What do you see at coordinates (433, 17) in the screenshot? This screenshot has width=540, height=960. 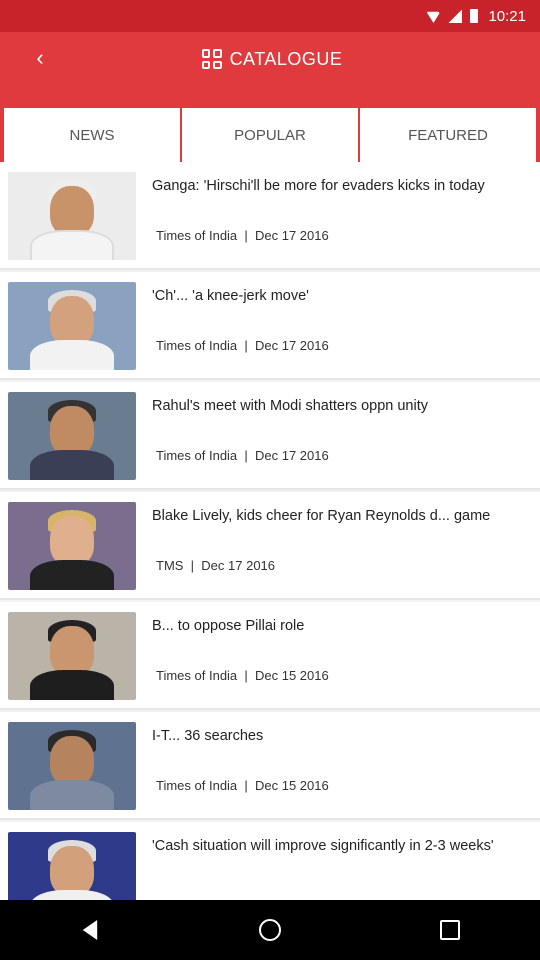 I see `wifi-icon` at bounding box center [433, 17].